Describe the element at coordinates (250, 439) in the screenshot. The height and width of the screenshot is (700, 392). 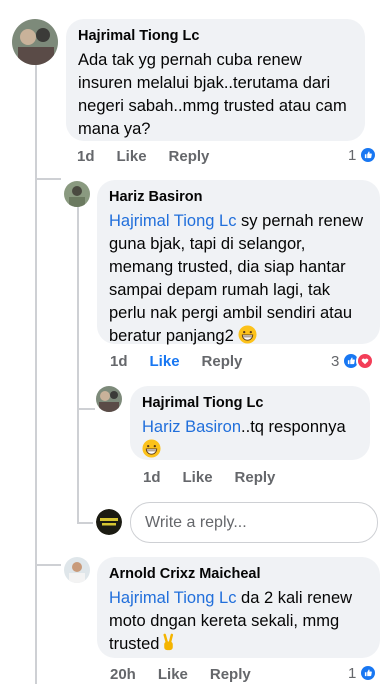
I see `comment-text: Hariz Basiron..tq responnya` at that location.